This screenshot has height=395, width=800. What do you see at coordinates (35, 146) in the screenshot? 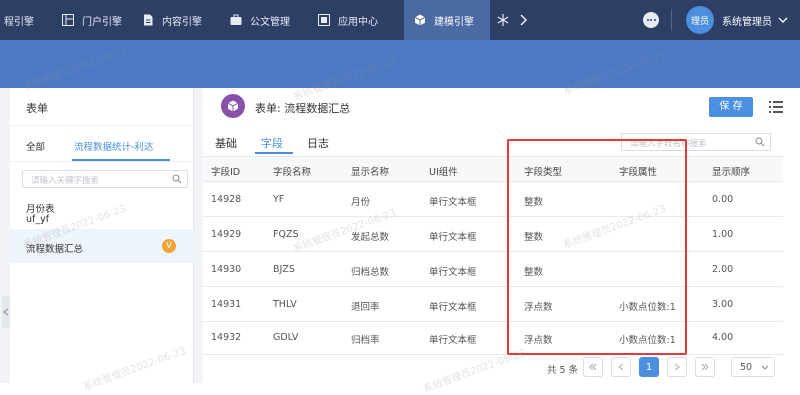
I see `tab-all: 全部` at bounding box center [35, 146].